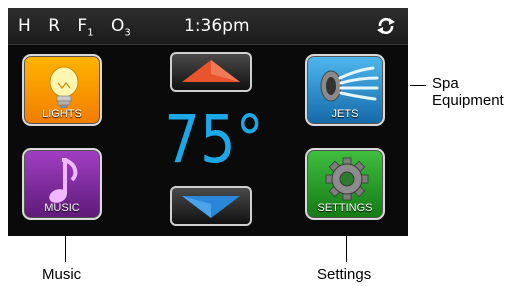  I want to click on status-indicators: H R F1 O3, so click(80, 27).